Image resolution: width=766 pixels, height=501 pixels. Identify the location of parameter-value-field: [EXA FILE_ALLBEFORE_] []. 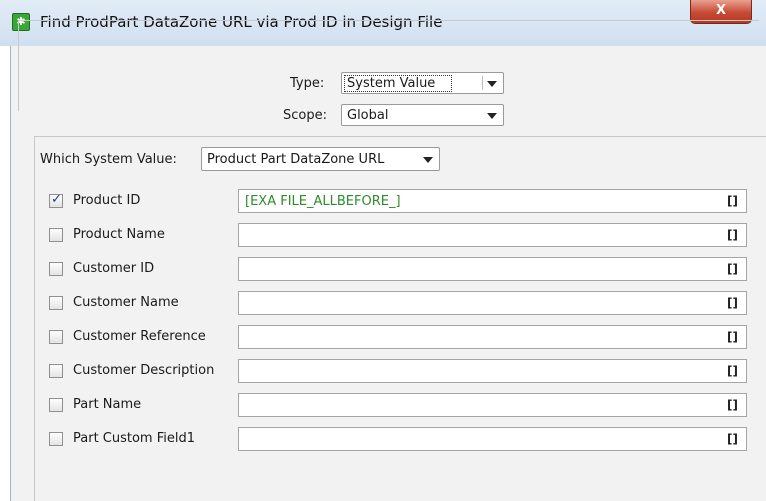
(492, 201).